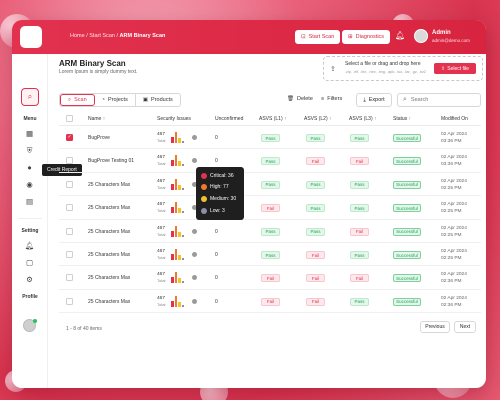 Image resolution: width=500 pixels, height=400 pixels. What do you see at coordinates (29, 279) in the screenshot?
I see `gear-icon: ⚙` at bounding box center [29, 279].